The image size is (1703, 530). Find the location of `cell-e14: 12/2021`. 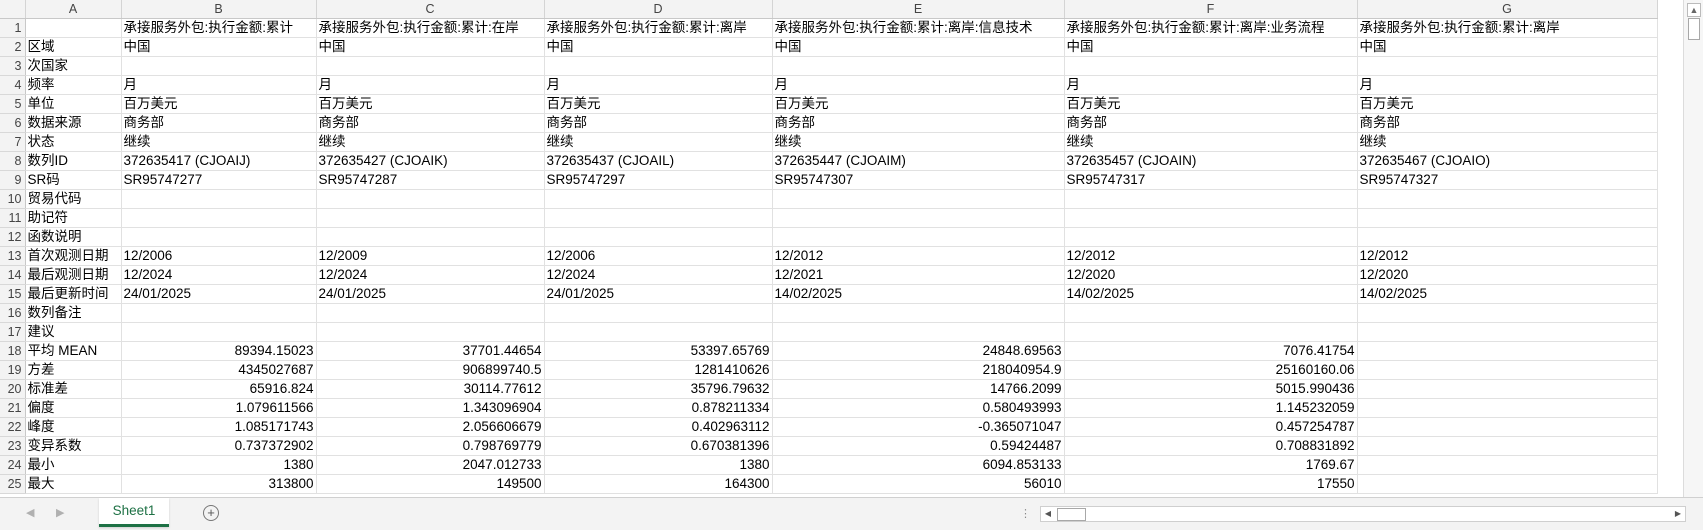

cell-e14: 12/2021 is located at coordinates (918, 275).